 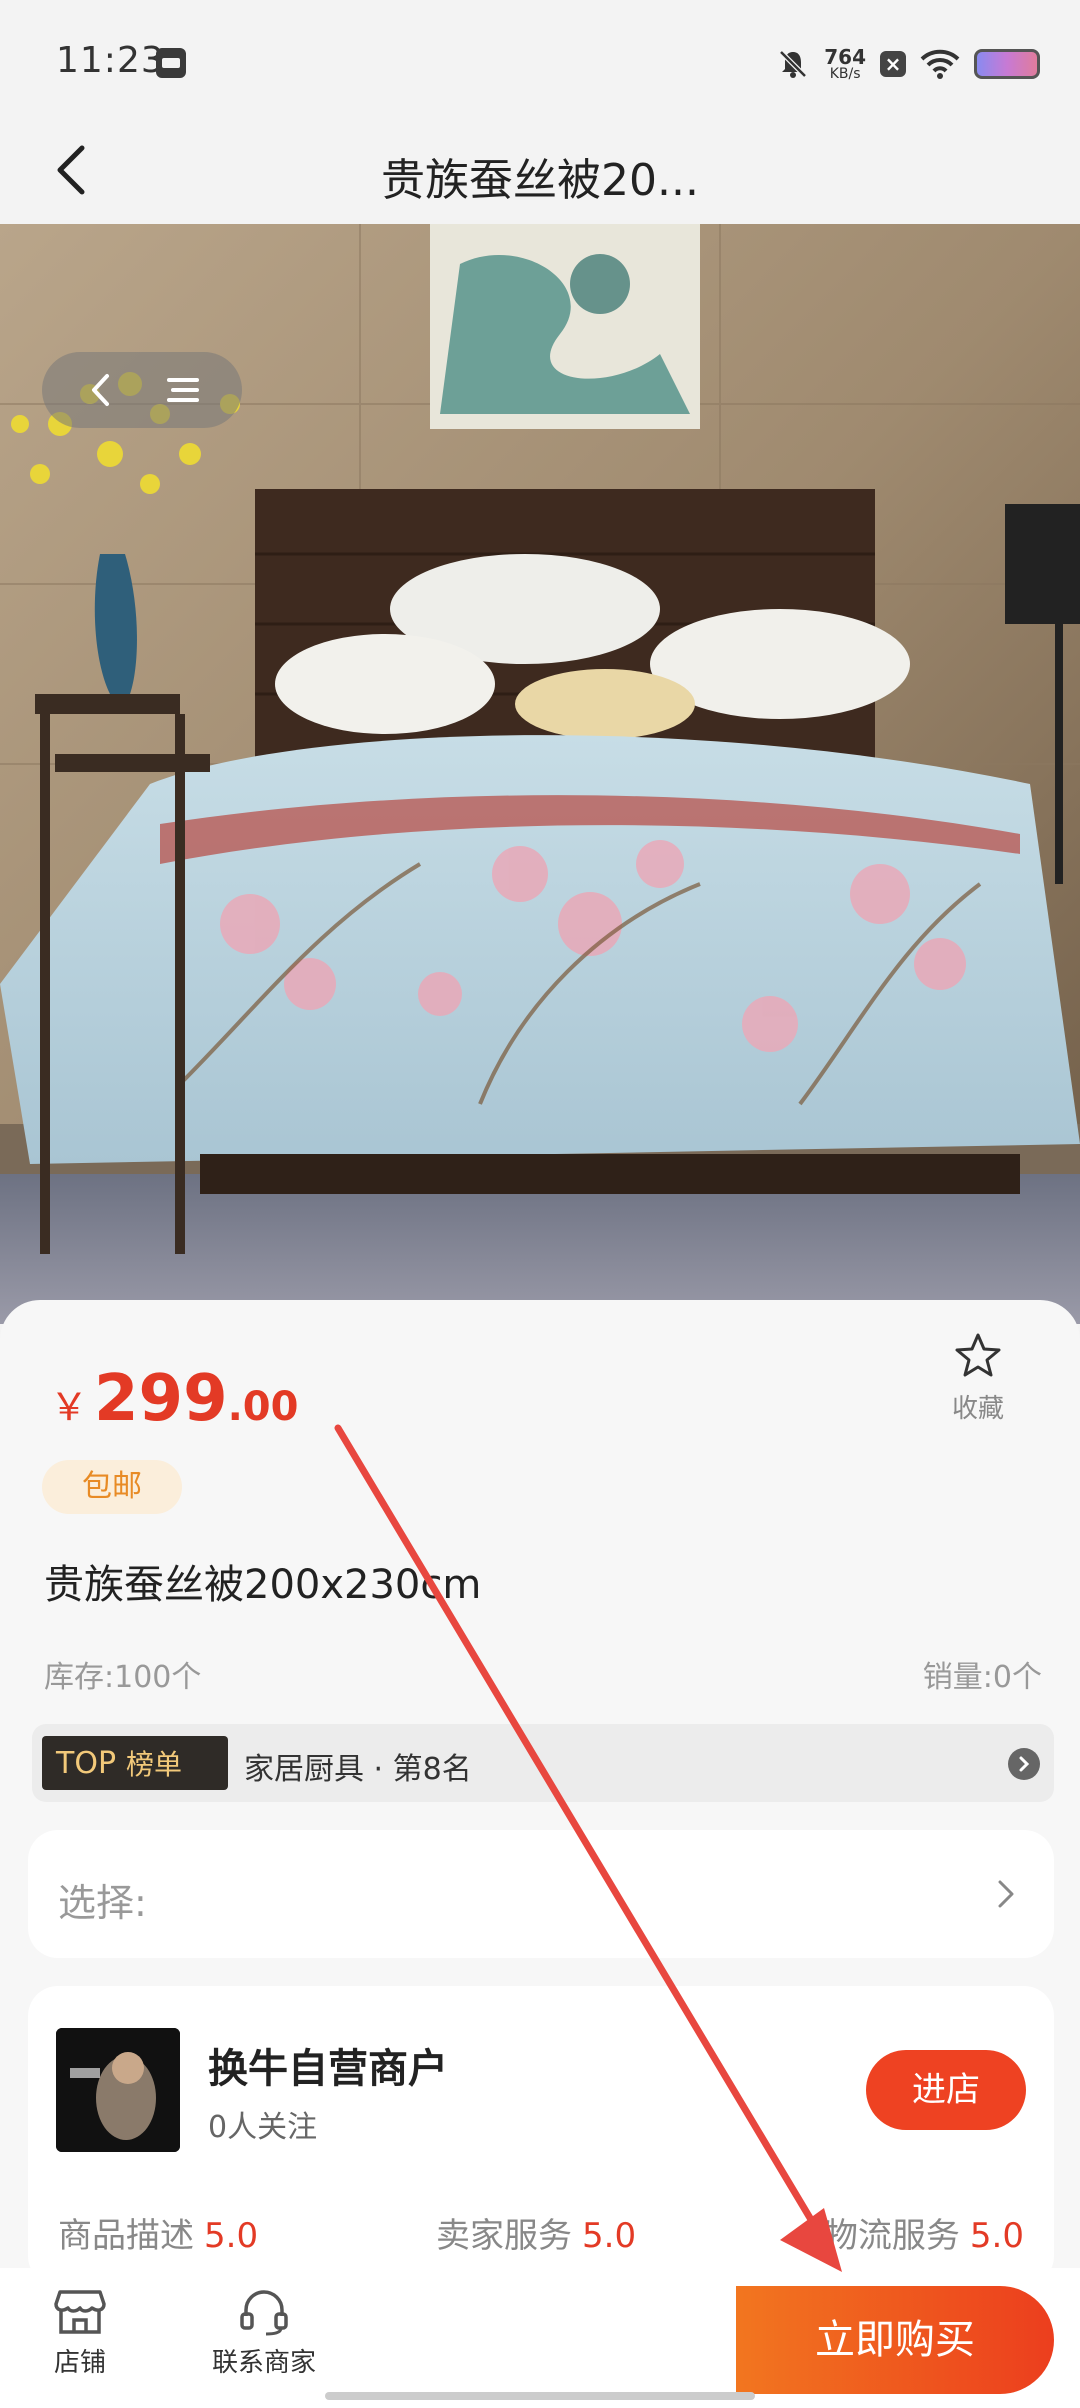 I want to click on notification-off-icon, so click(x=793, y=64).